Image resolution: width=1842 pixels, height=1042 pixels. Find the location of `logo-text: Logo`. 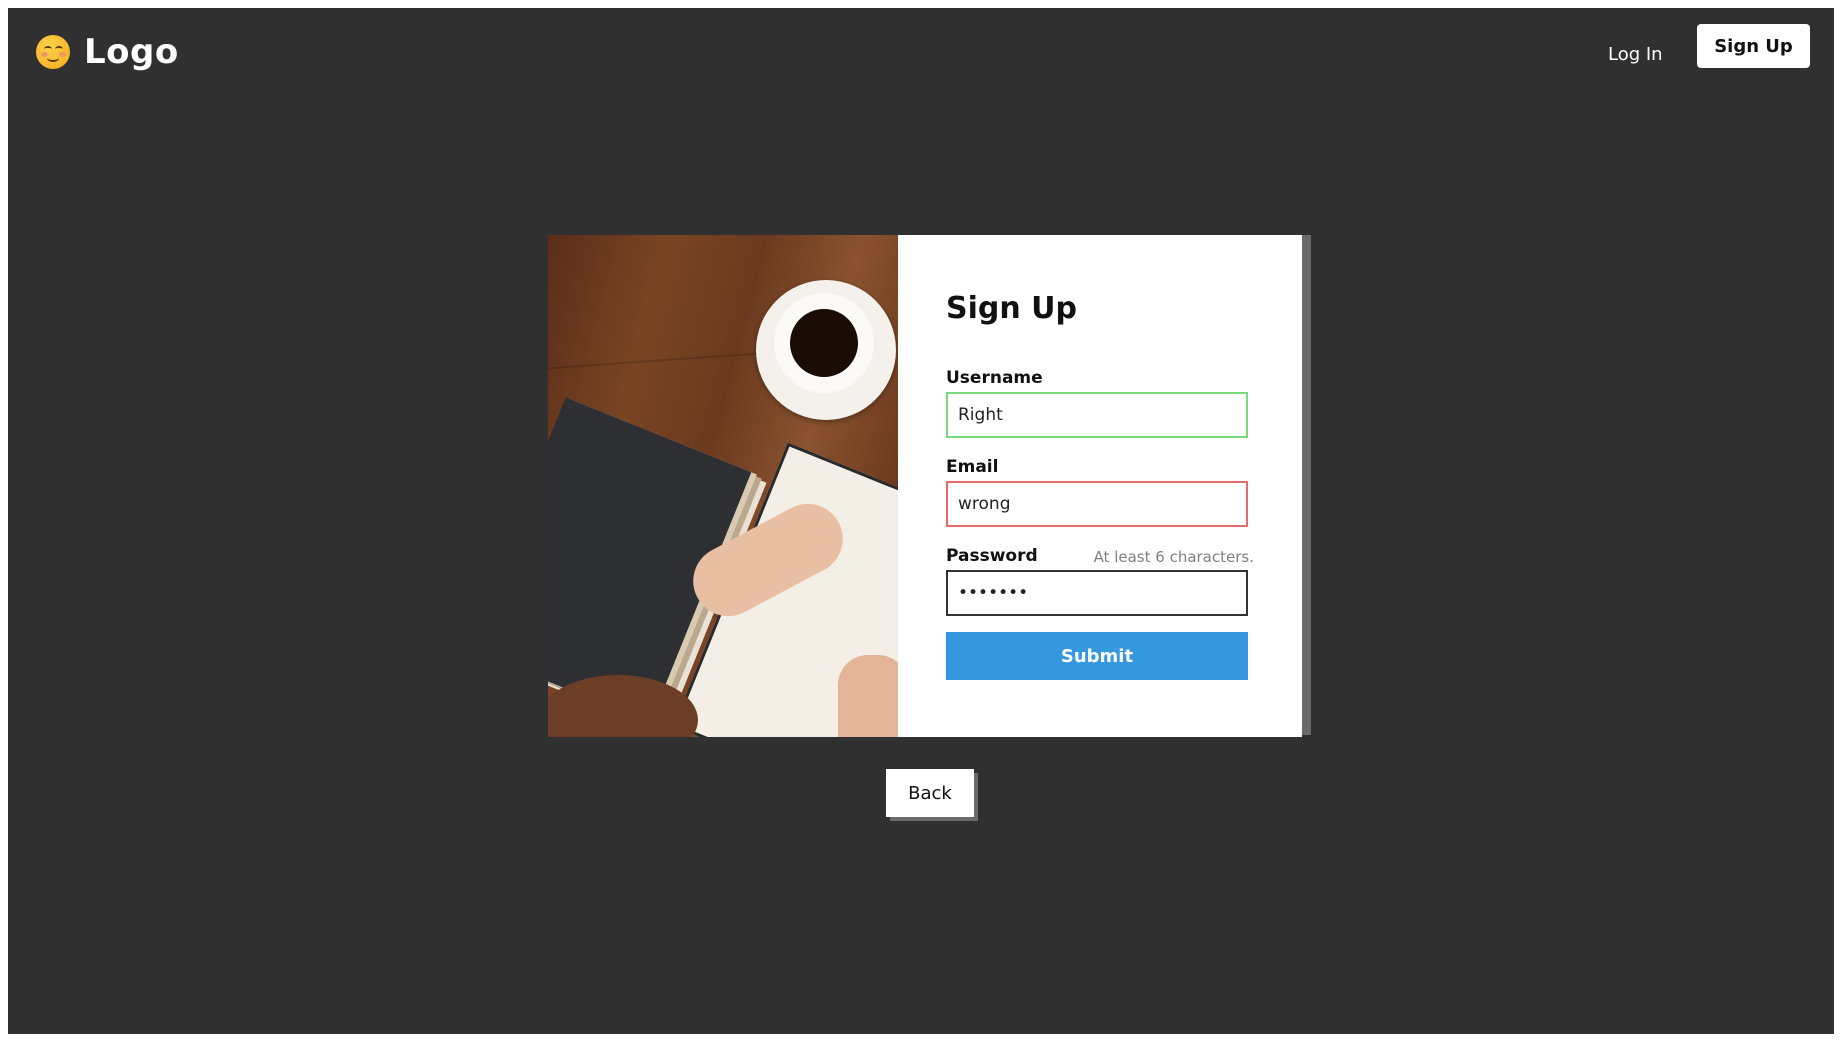

logo-text: Logo is located at coordinates (131, 52).